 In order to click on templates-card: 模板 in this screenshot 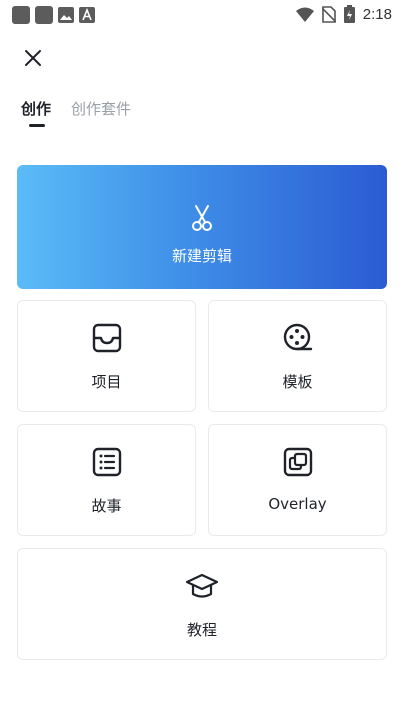, I will do `click(297, 356)`.